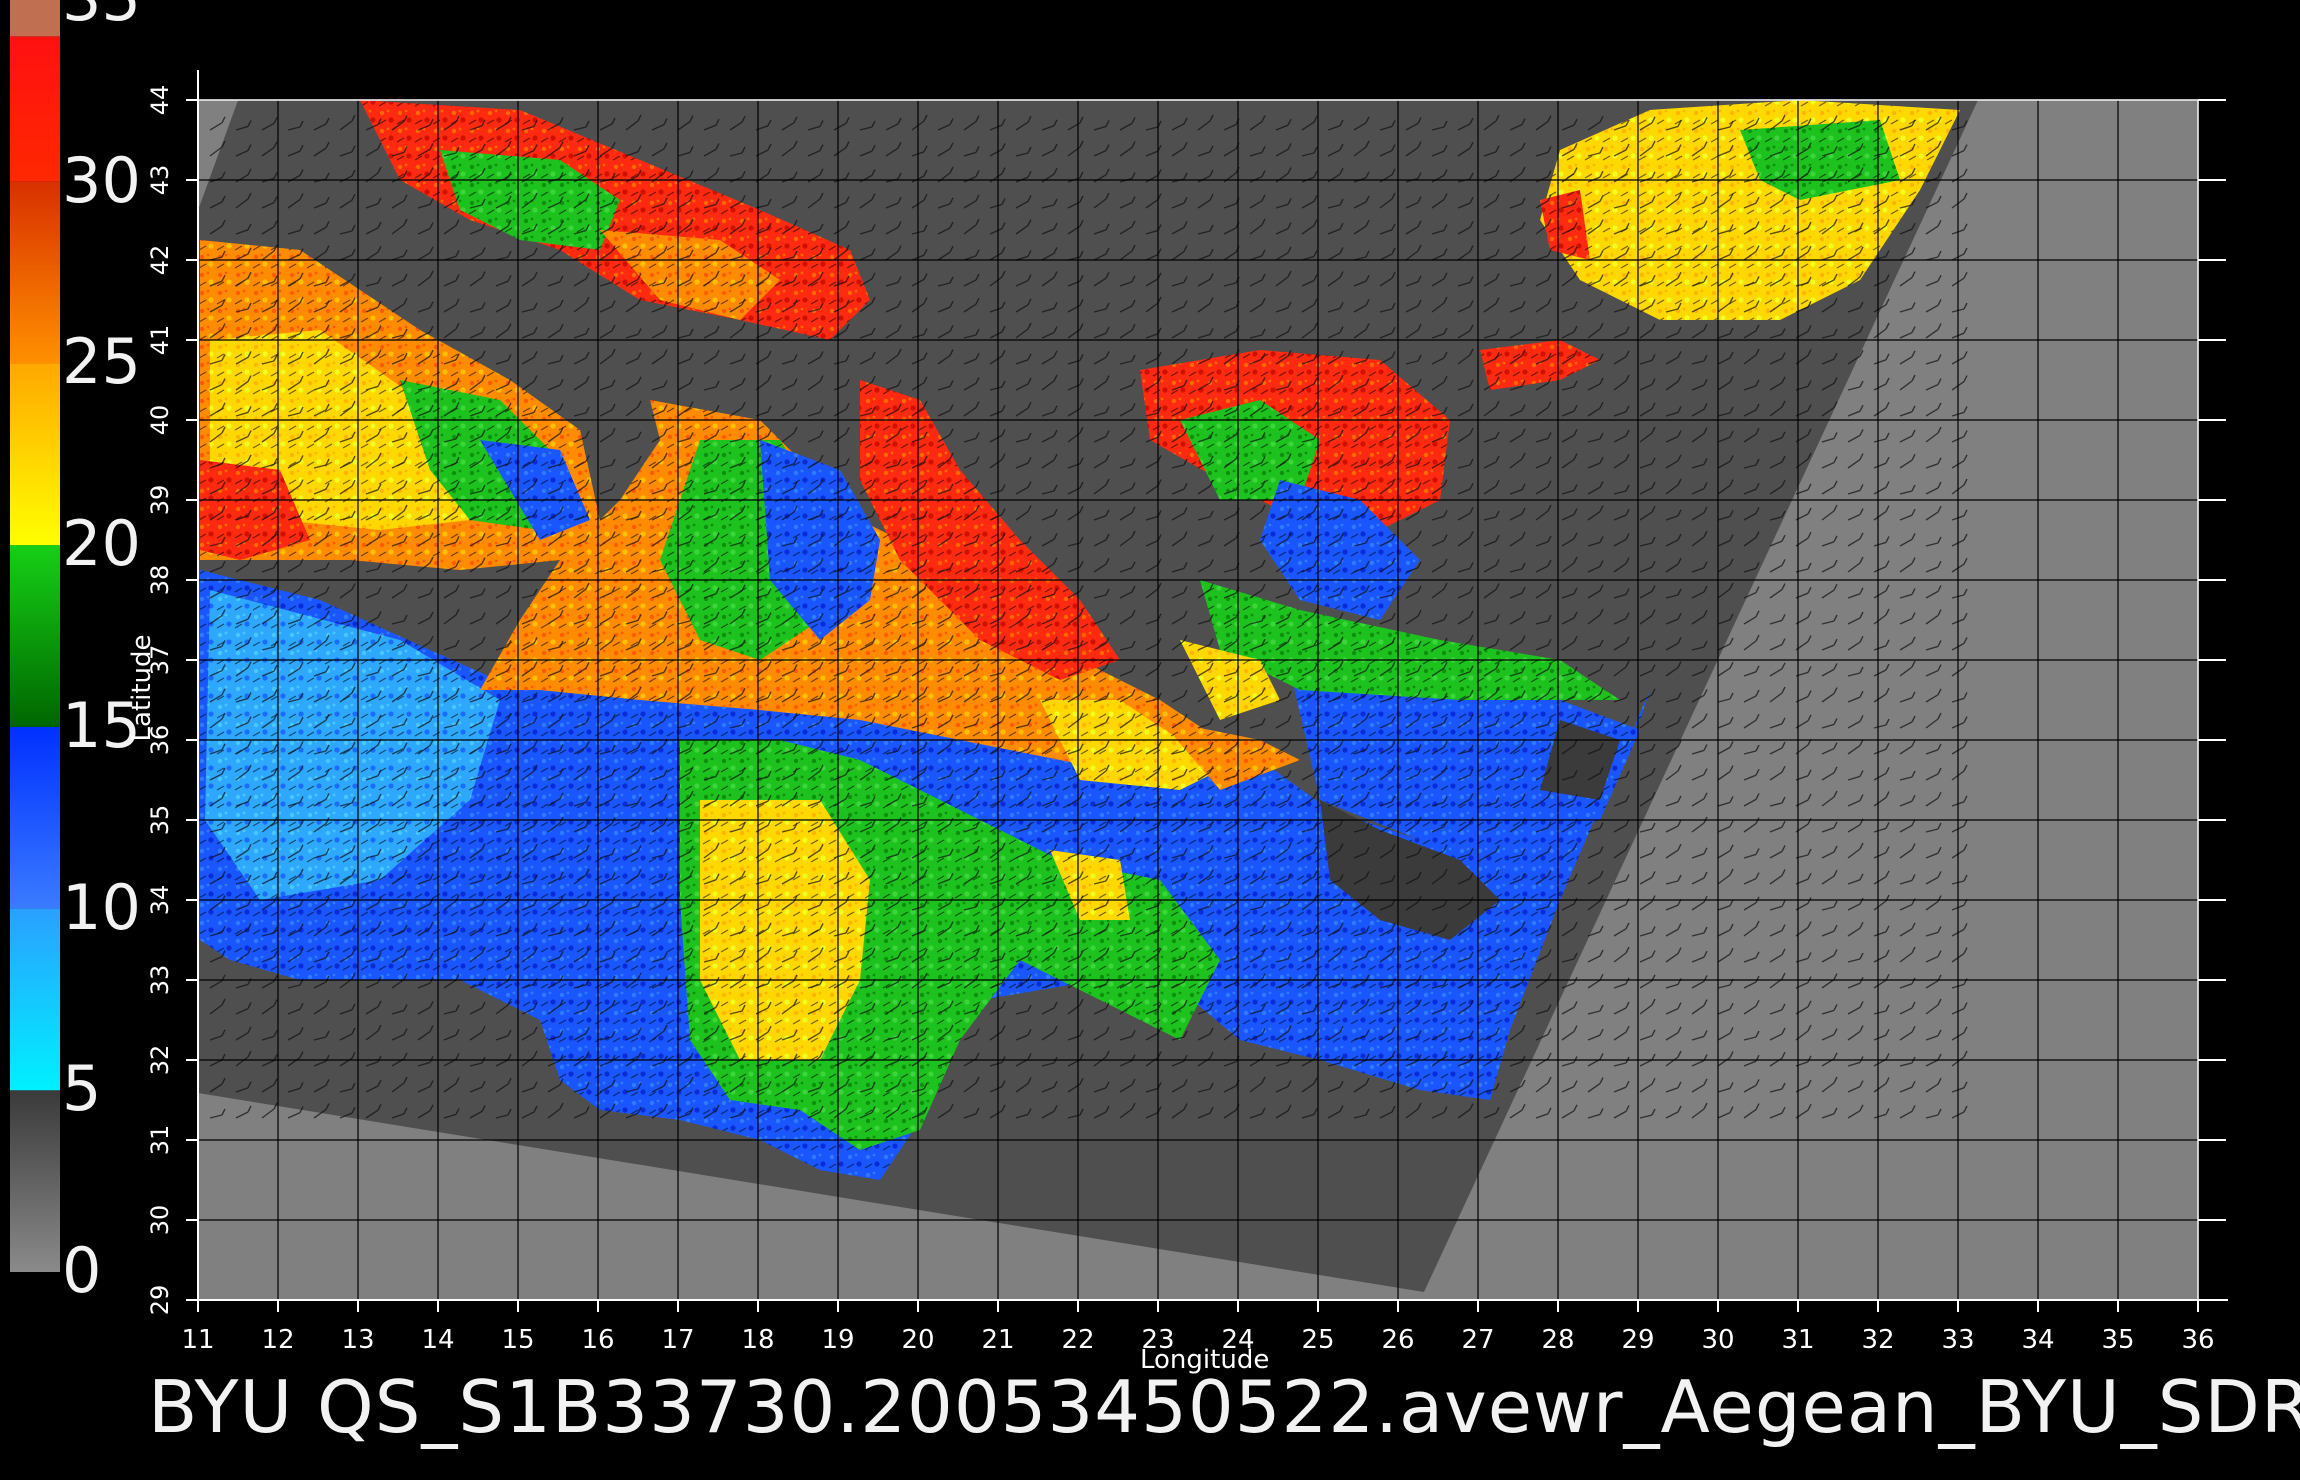  What do you see at coordinates (1558, 1340) in the screenshot?
I see `longitude-tick-label: 28` at bounding box center [1558, 1340].